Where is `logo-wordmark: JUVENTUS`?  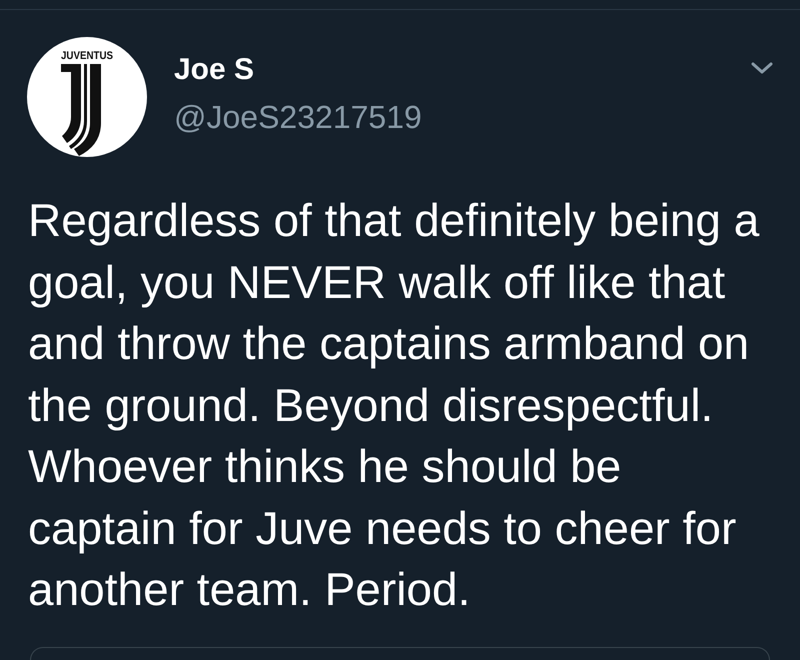 logo-wordmark: JUVENTUS is located at coordinates (90, 56).